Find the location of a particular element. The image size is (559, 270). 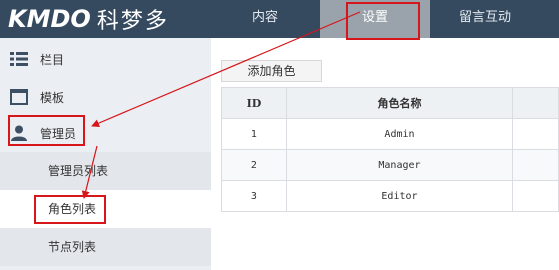

user-icon is located at coordinates (19, 133).